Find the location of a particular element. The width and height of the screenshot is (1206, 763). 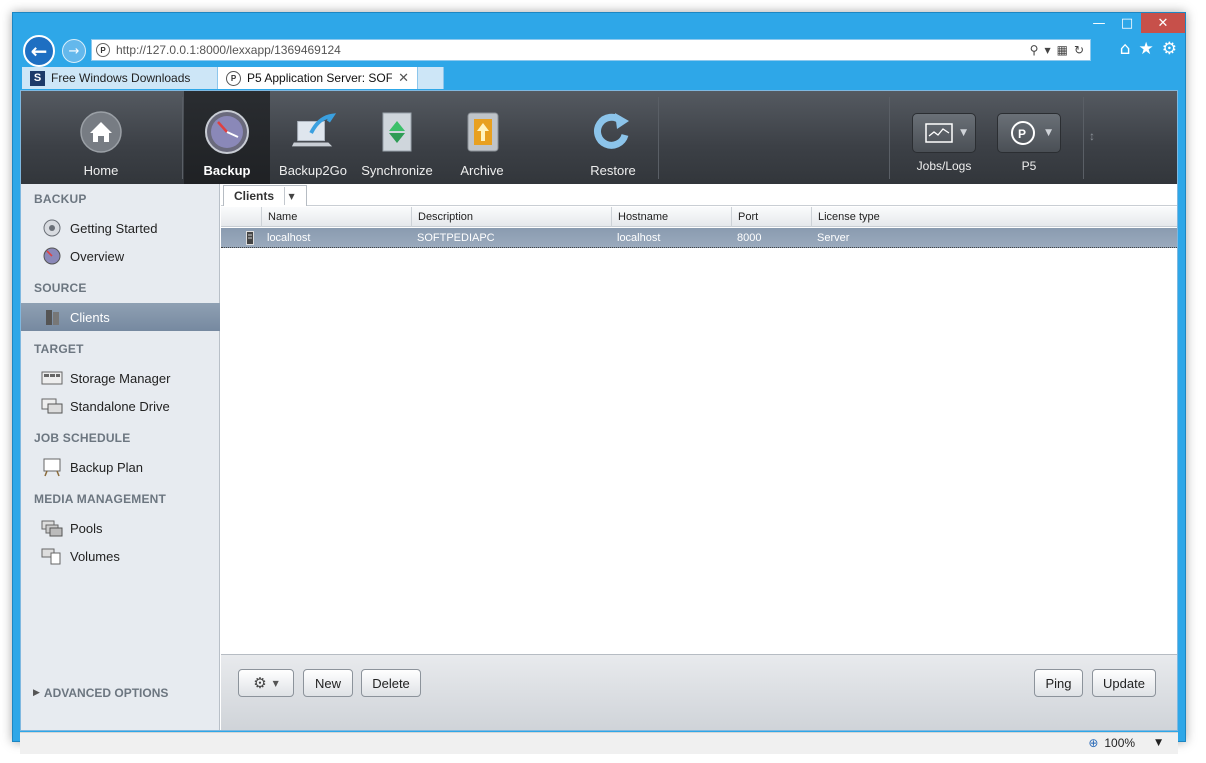

column-header-port: Port is located at coordinates (771, 217).